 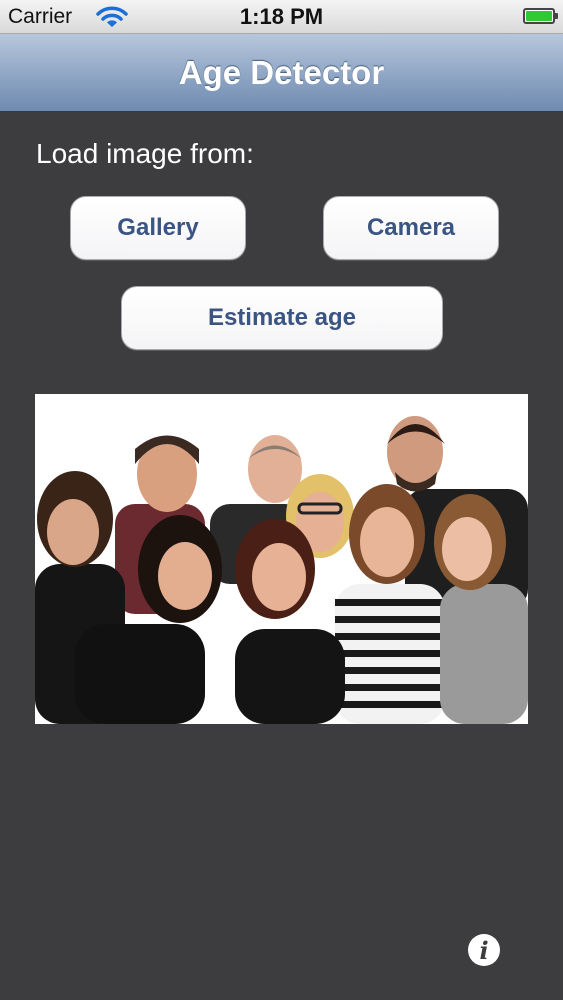 I want to click on gallery-button: Gallery, so click(x=158, y=228).